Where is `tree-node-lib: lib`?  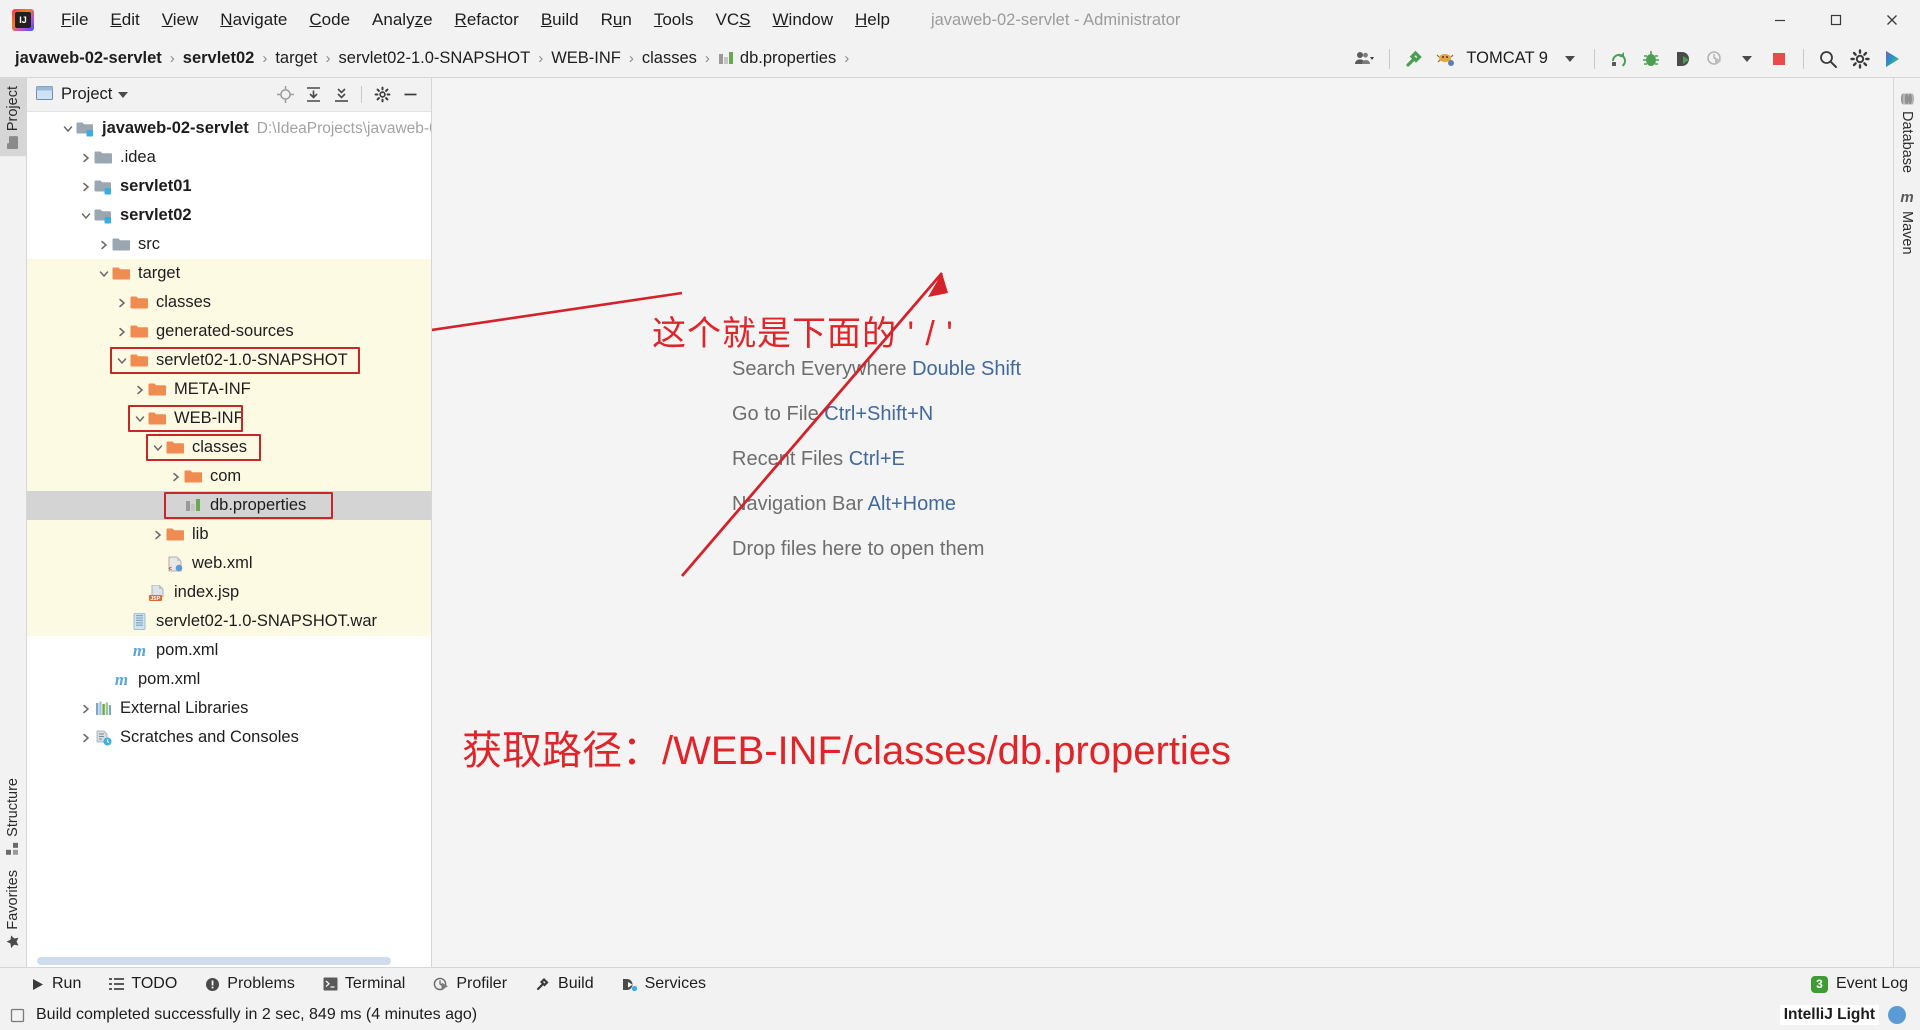
tree-node-lib: lib is located at coordinates (229, 534).